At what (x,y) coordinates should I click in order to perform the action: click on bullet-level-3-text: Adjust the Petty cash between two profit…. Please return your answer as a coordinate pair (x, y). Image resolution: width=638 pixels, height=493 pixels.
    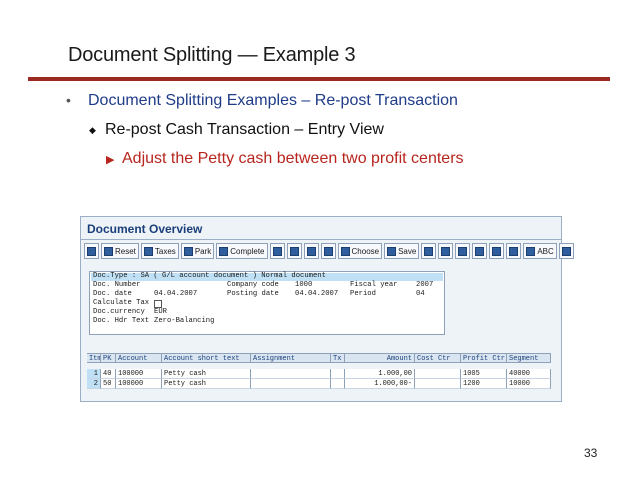
    Looking at the image, I should click on (293, 158).